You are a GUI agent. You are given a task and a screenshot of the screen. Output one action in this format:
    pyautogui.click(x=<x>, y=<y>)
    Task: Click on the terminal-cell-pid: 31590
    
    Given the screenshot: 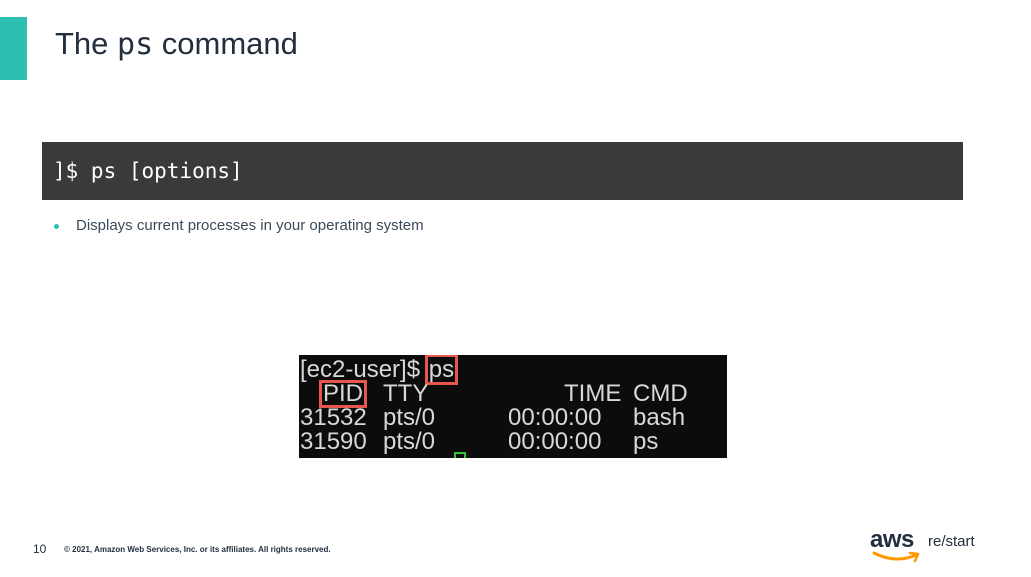 What is the action you would take?
    pyautogui.click(x=333, y=441)
    